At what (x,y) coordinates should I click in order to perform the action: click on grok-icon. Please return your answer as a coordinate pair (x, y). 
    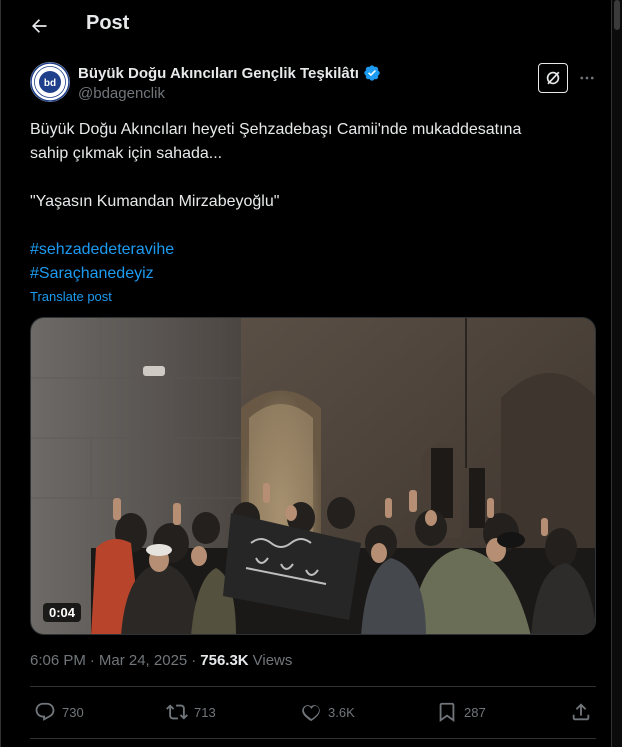
    Looking at the image, I should click on (553, 78).